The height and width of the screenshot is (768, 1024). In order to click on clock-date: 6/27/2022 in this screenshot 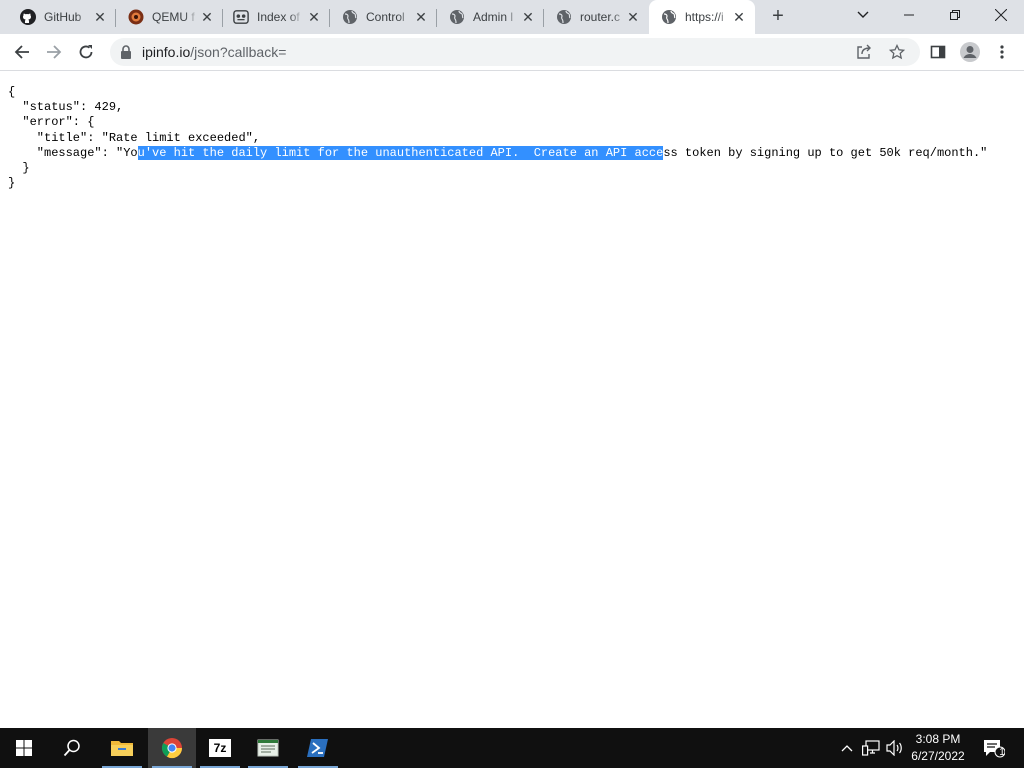, I will do `click(938, 756)`.